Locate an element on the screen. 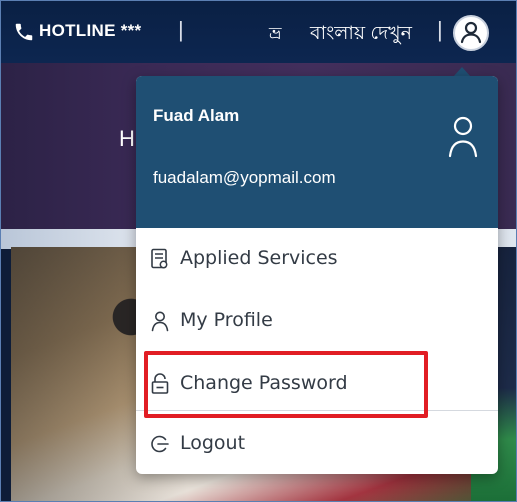 The image size is (517, 502). user-menu-button is located at coordinates (471, 33).